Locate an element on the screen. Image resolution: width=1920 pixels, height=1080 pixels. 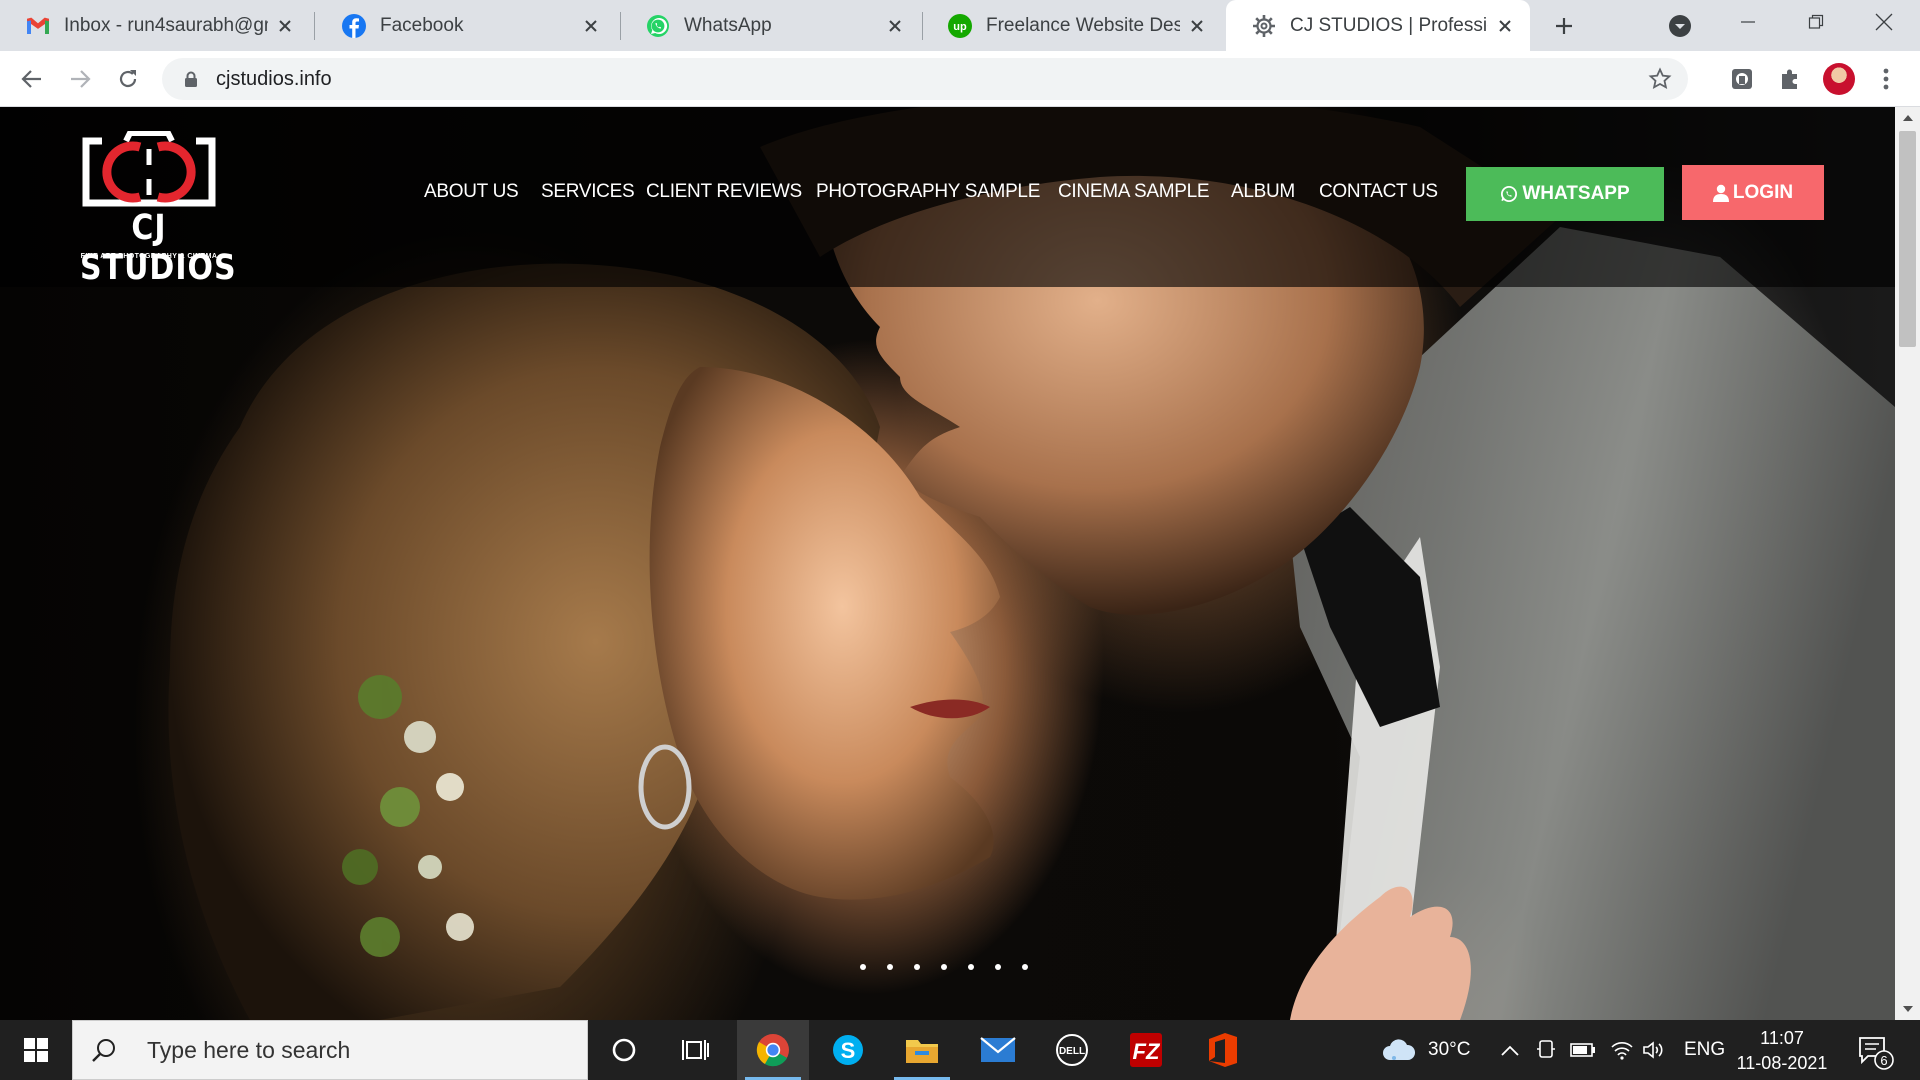
scroll-thumb is located at coordinates (1907, 239).